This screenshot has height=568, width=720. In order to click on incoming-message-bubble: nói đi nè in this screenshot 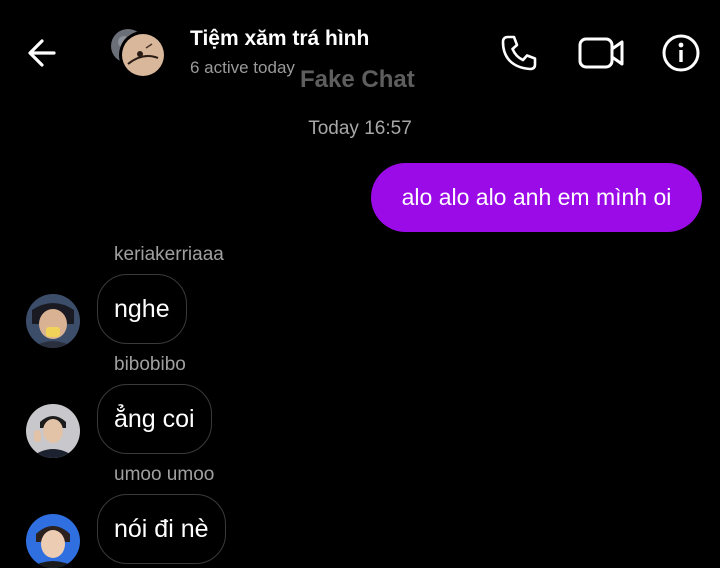, I will do `click(161, 529)`.